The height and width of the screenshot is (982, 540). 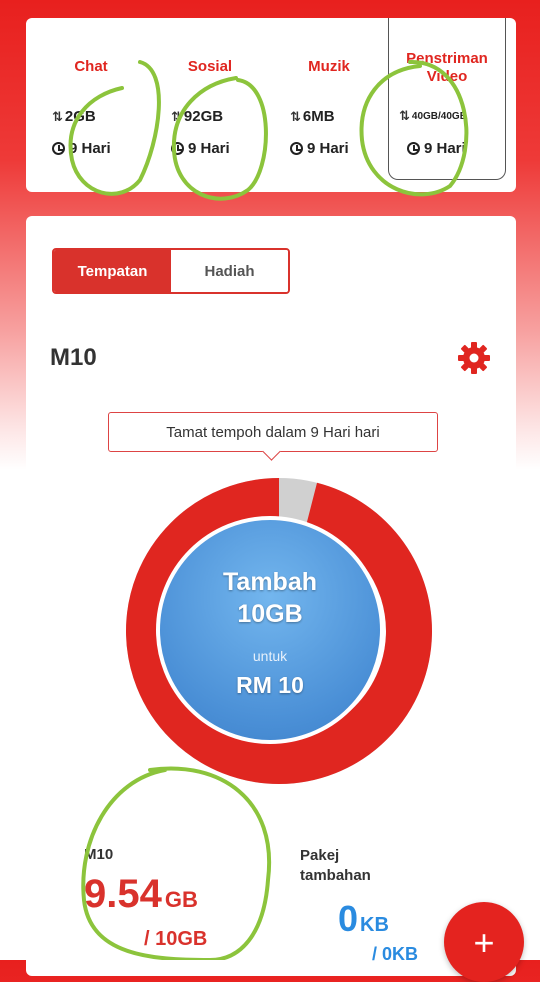 I want to click on addon-label: Pakej tambahan, so click(x=335, y=865).